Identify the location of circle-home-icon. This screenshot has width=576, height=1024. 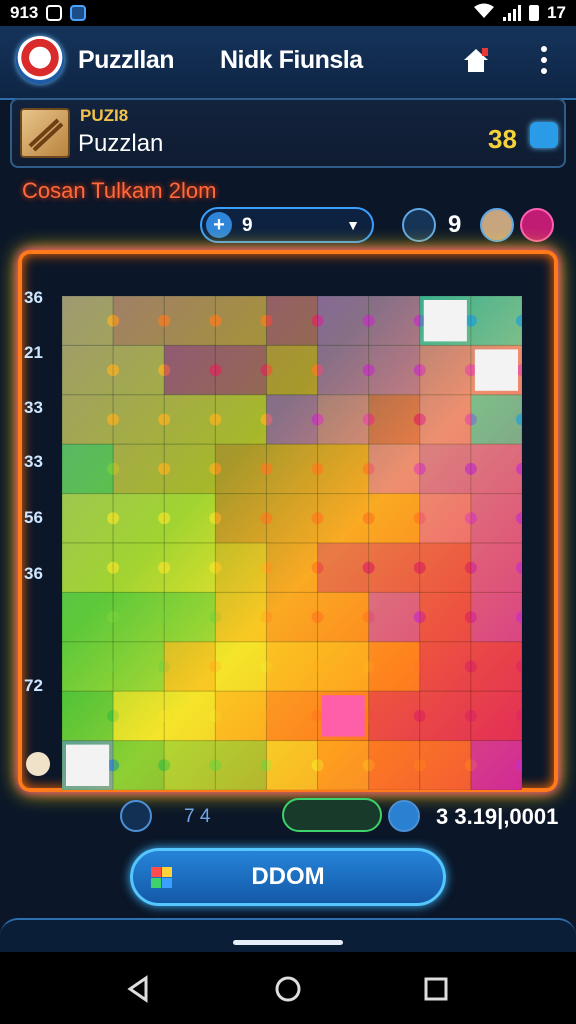
(288, 989).